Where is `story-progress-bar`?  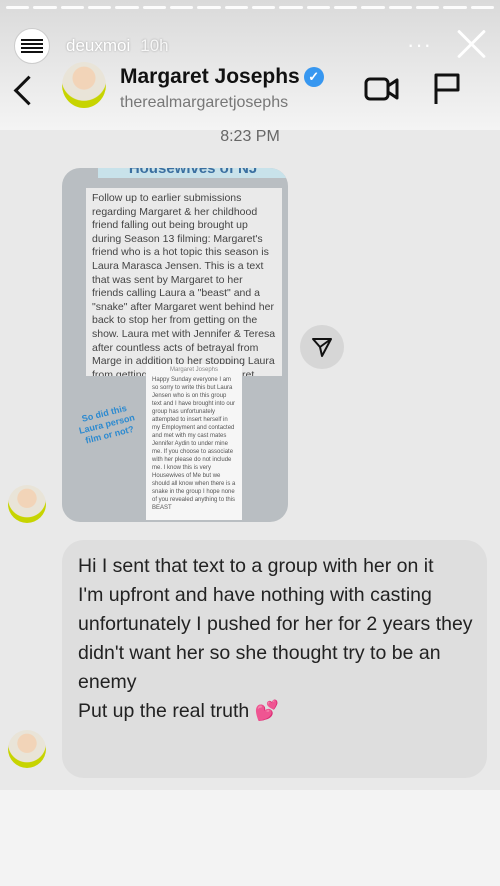
story-progress-bar is located at coordinates (250, 7).